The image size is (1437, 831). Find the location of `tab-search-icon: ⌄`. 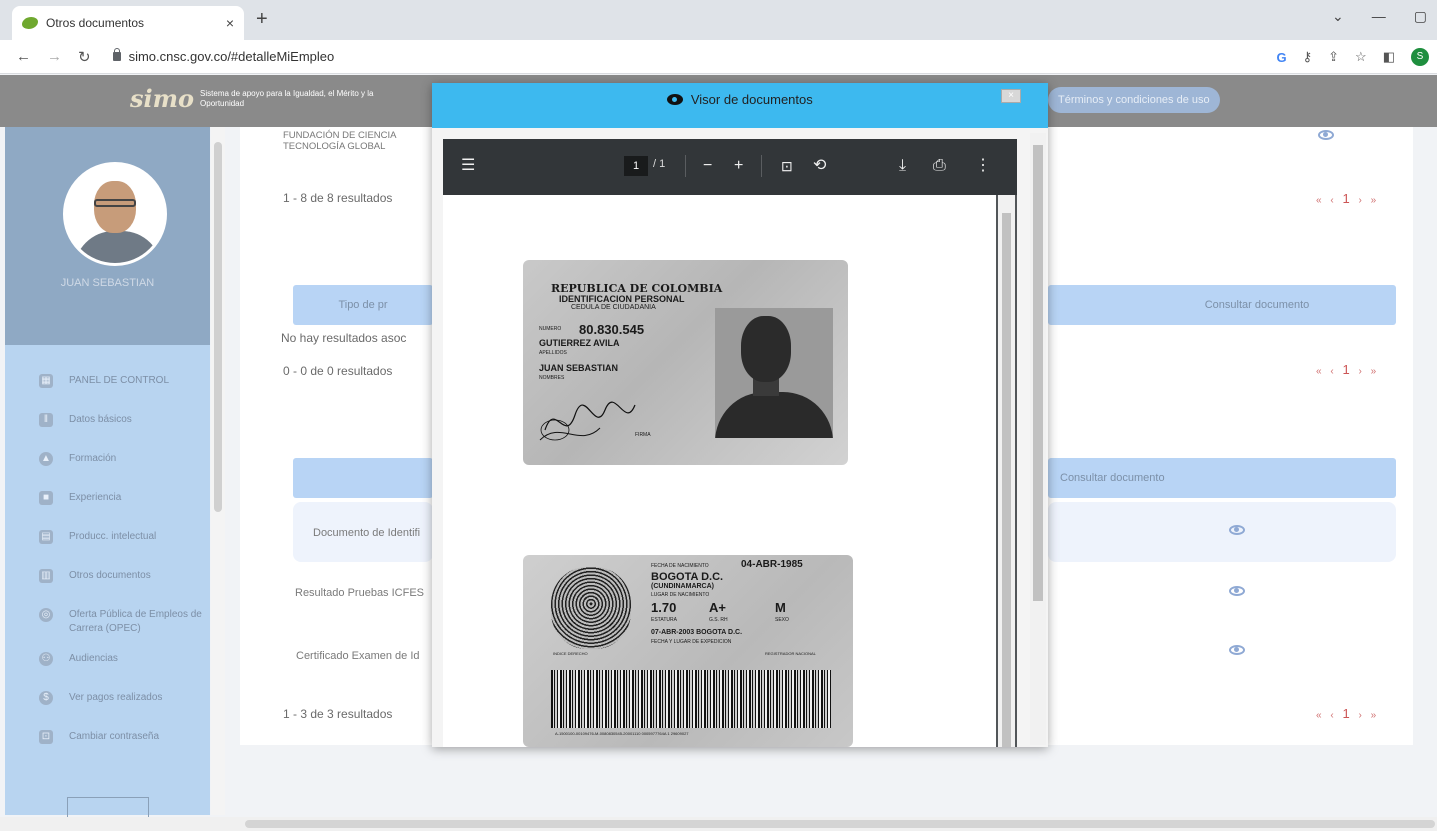

tab-search-icon: ⌄ is located at coordinates (1338, 16).